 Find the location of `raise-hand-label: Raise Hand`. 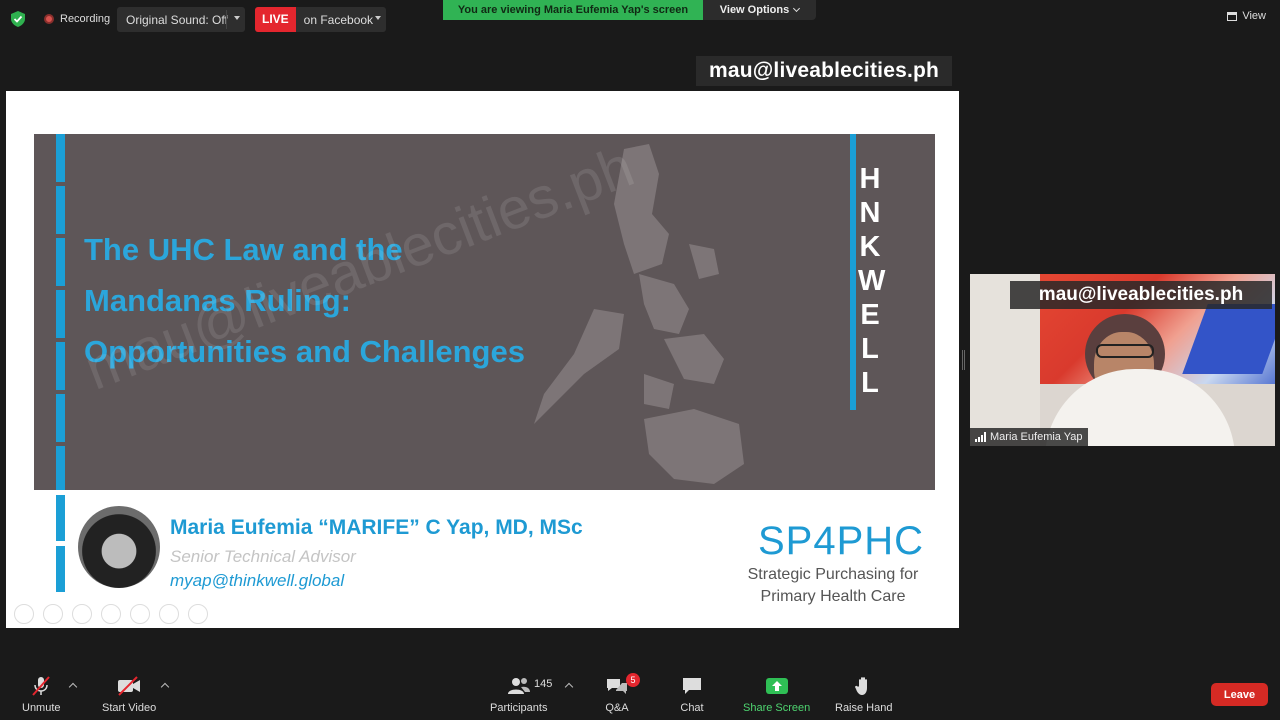

raise-hand-label: Raise Hand is located at coordinates (864, 708).